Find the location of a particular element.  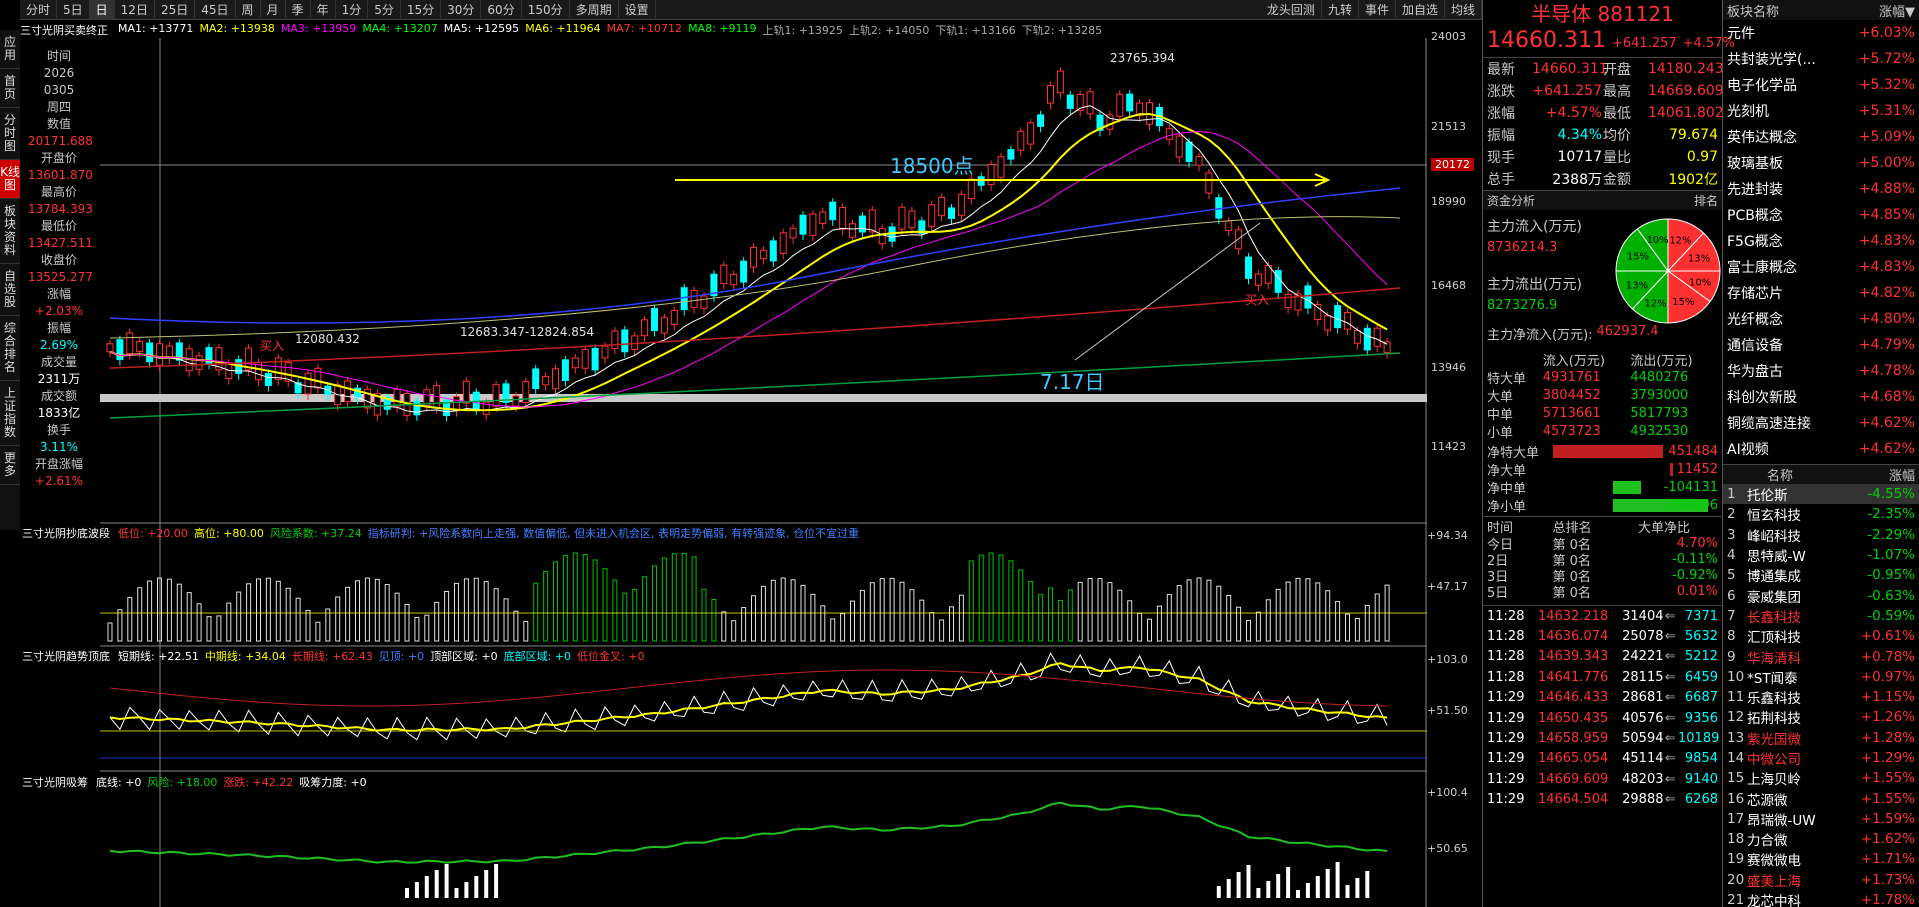

nav-item-0: 应用 is located at coordinates (10, 49).